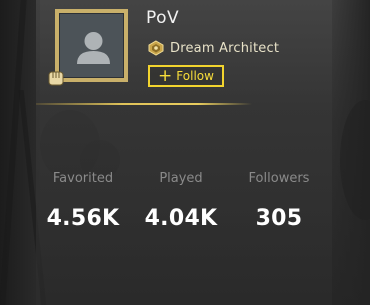 This screenshot has height=305, width=370. Describe the element at coordinates (56, 78) in the screenshot. I see `fist-badge-icon` at that location.